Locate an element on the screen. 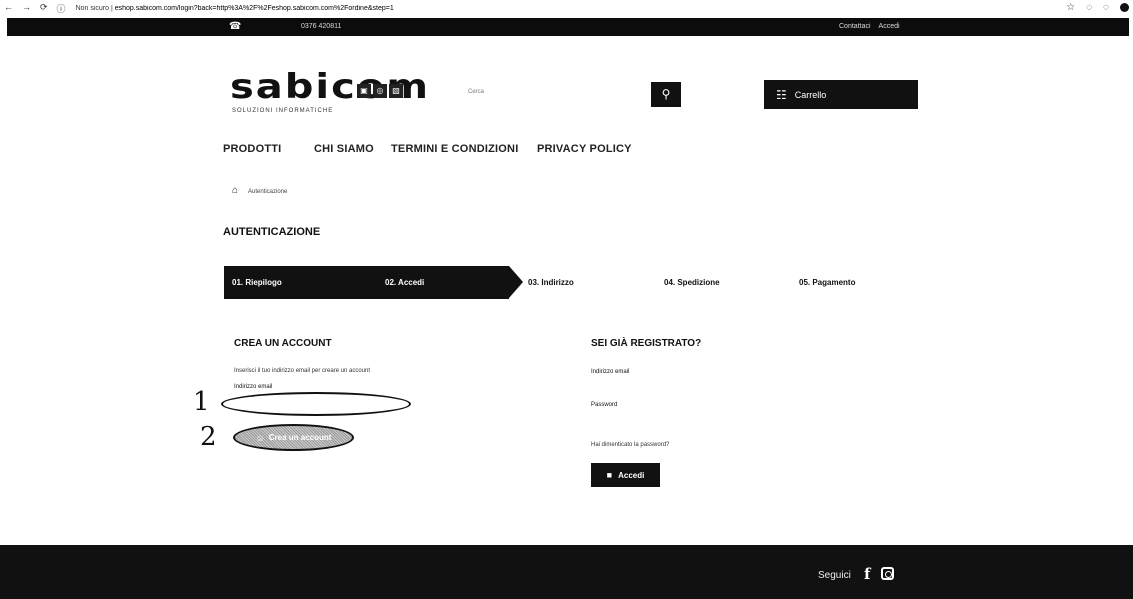 Image resolution: width=1133 pixels, height=599 pixels. search-button: ⚲ is located at coordinates (666, 94).